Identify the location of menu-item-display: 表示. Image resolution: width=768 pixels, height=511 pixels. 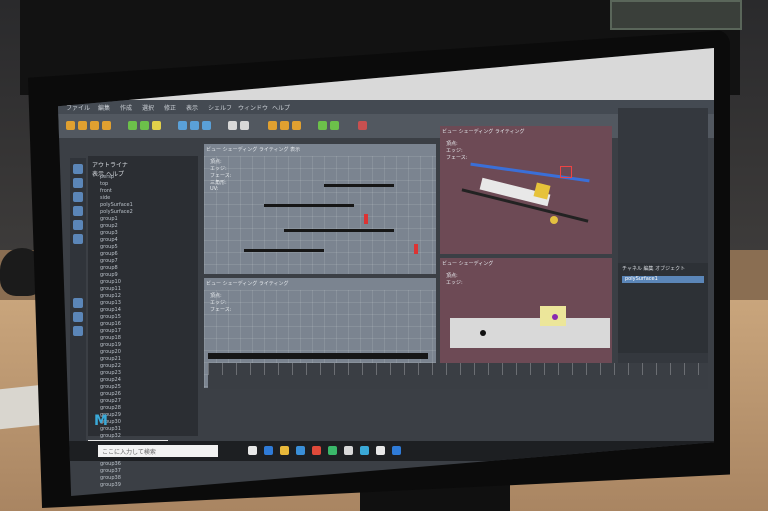
(192, 107).